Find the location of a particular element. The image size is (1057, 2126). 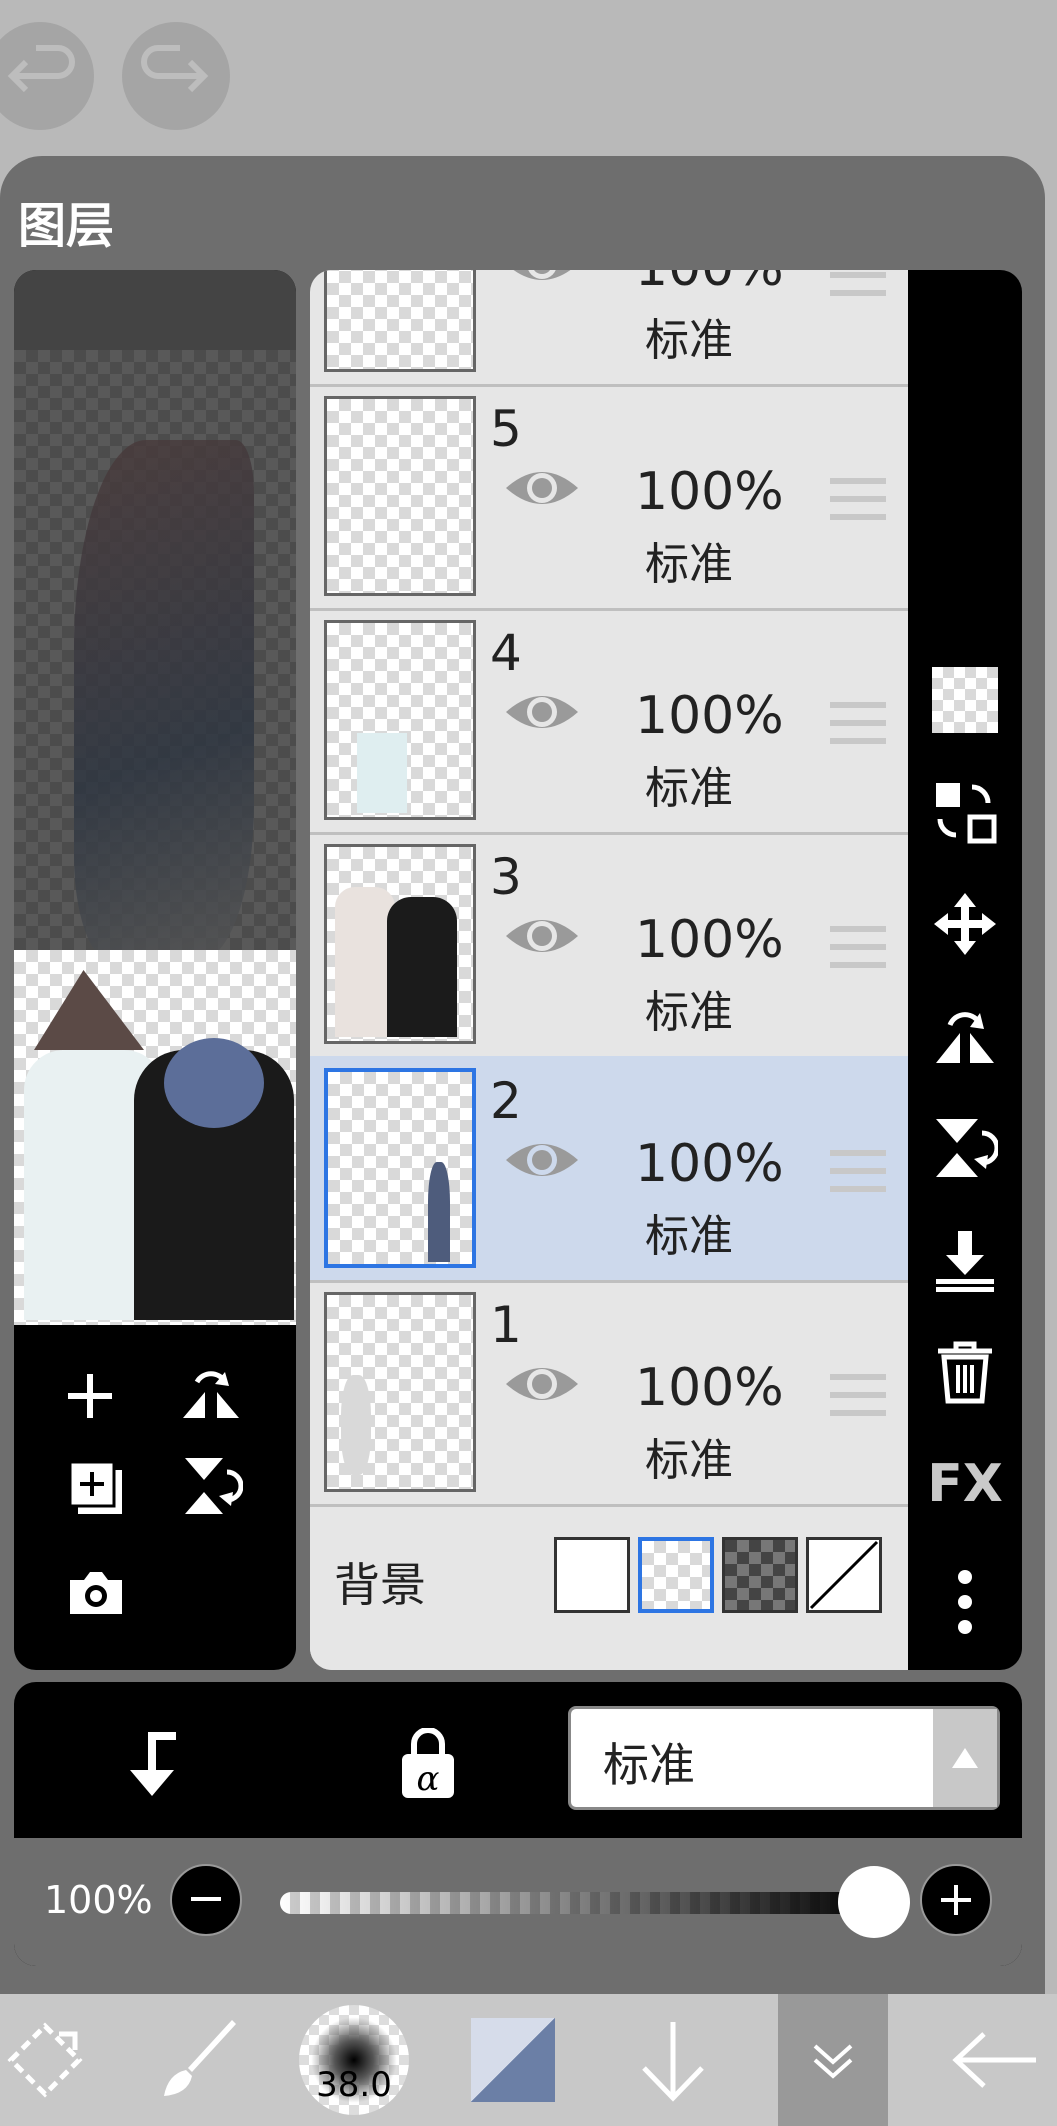

bottom-toolbar: 38.0 is located at coordinates (528, 2060).